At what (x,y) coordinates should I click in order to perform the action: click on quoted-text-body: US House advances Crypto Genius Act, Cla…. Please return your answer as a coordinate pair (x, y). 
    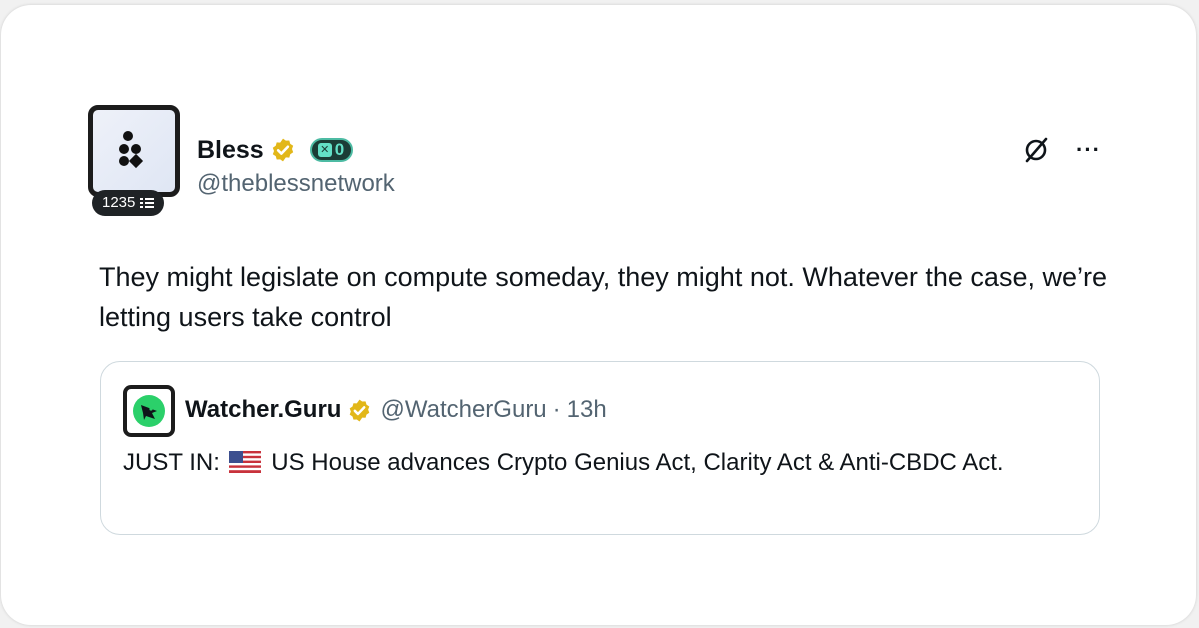
    Looking at the image, I should click on (637, 462).